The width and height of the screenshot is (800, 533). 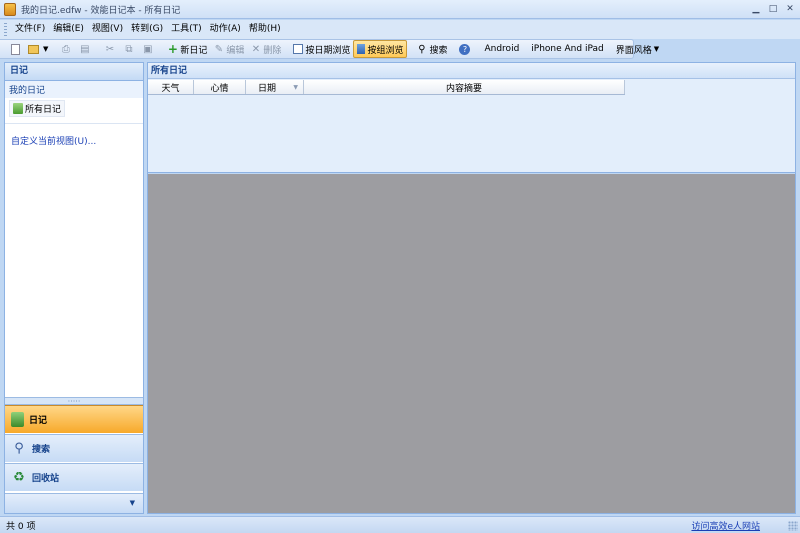 I want to click on copy-icon: ⧉, so click(x=129, y=49).